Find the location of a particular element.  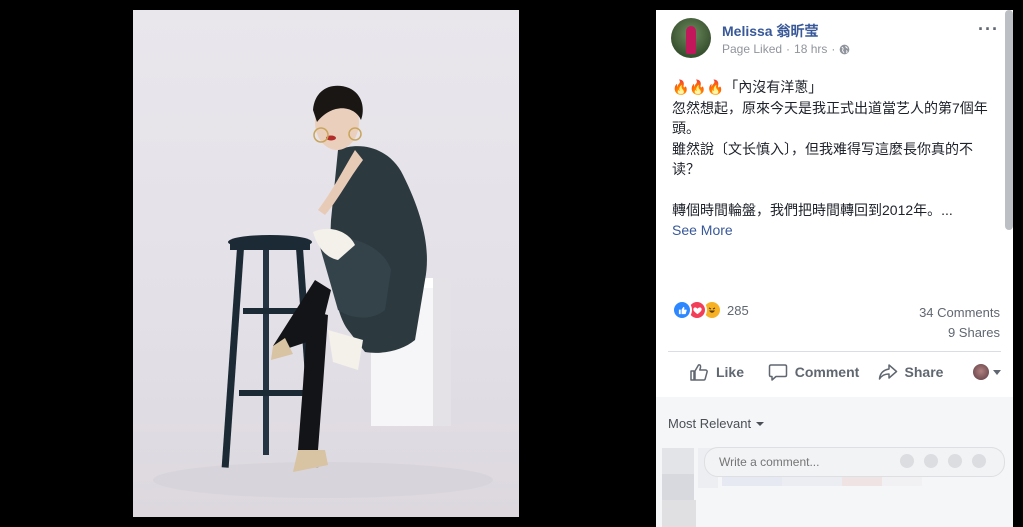

comment-bubble-icon is located at coordinates (777, 372).